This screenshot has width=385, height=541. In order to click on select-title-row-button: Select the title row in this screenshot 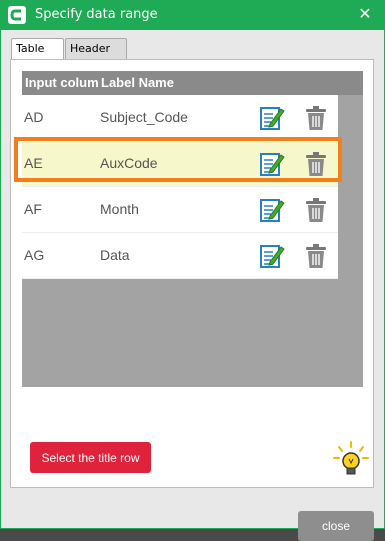, I will do `click(90, 457)`.